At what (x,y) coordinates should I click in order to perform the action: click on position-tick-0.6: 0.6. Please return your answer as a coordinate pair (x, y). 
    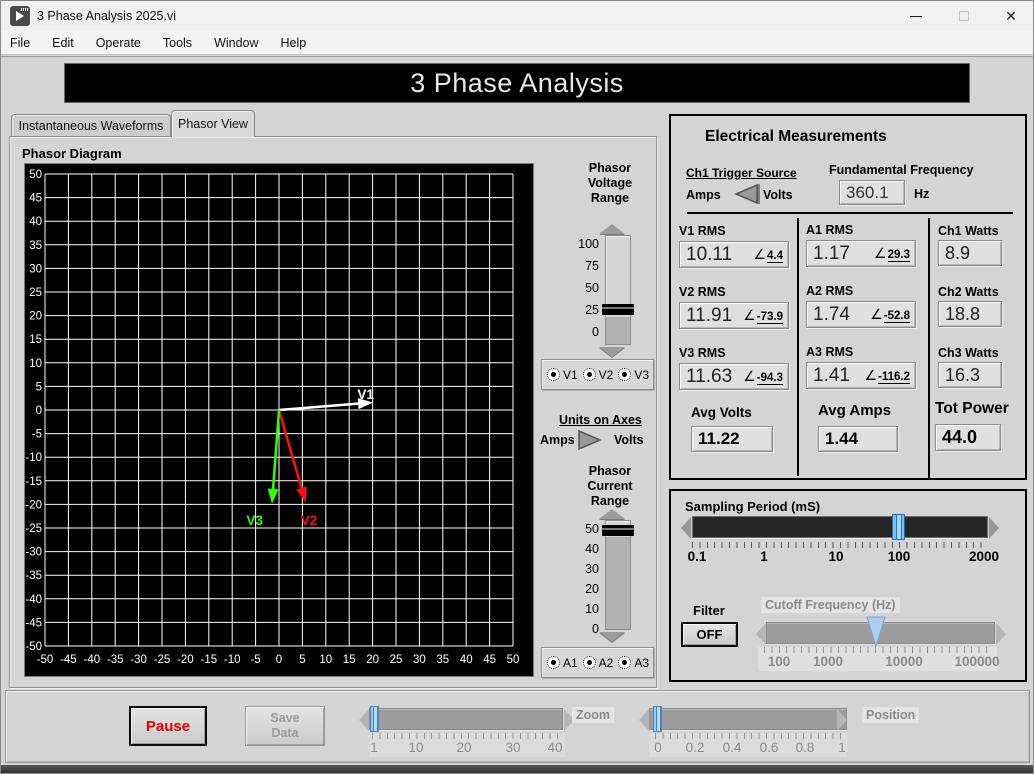
    Looking at the image, I should click on (769, 747).